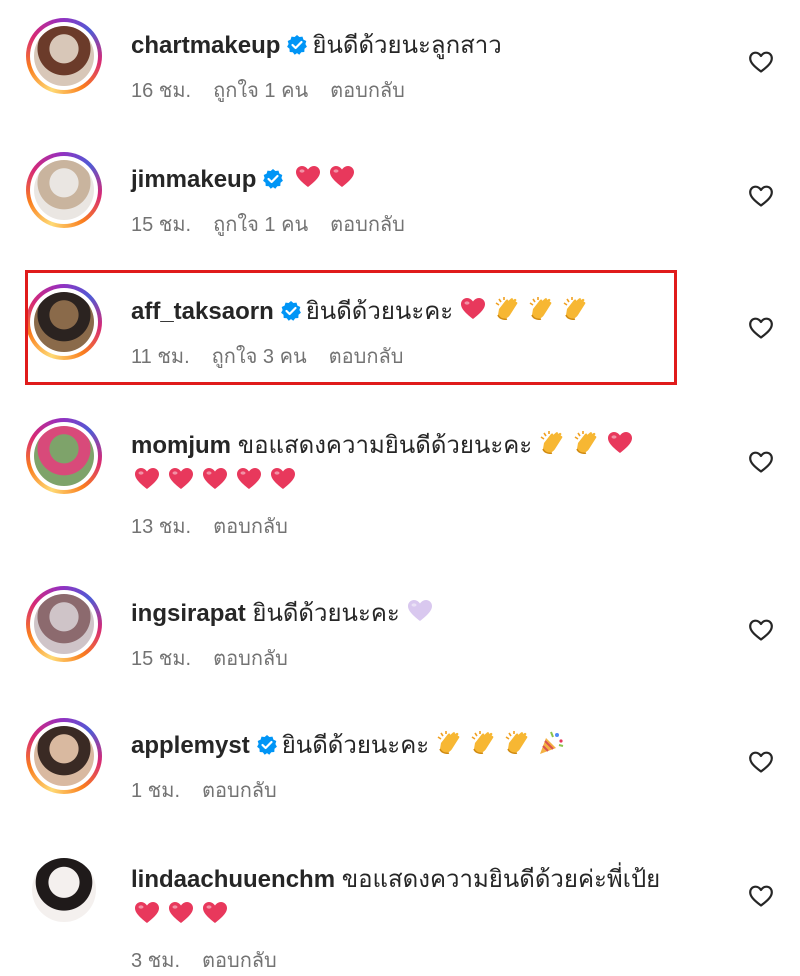  Describe the element at coordinates (421, 790) in the screenshot. I see `comment-meta: 1 ชม. ตอบกลับ` at that location.